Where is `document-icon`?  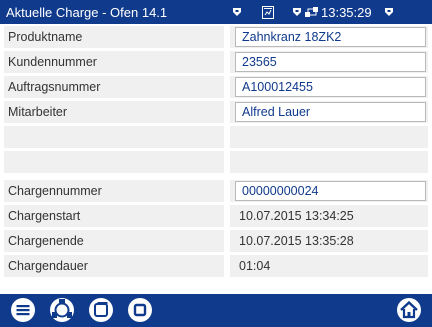 document-icon is located at coordinates (268, 12).